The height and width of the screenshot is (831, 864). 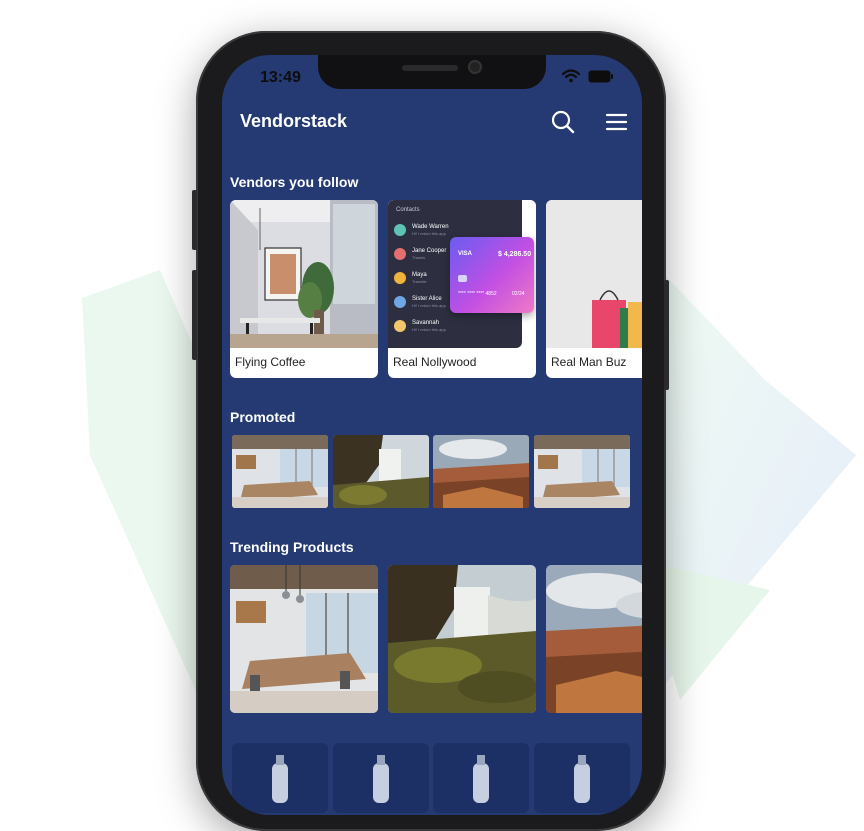 What do you see at coordinates (432, 72) in the screenshot?
I see `notch` at bounding box center [432, 72].